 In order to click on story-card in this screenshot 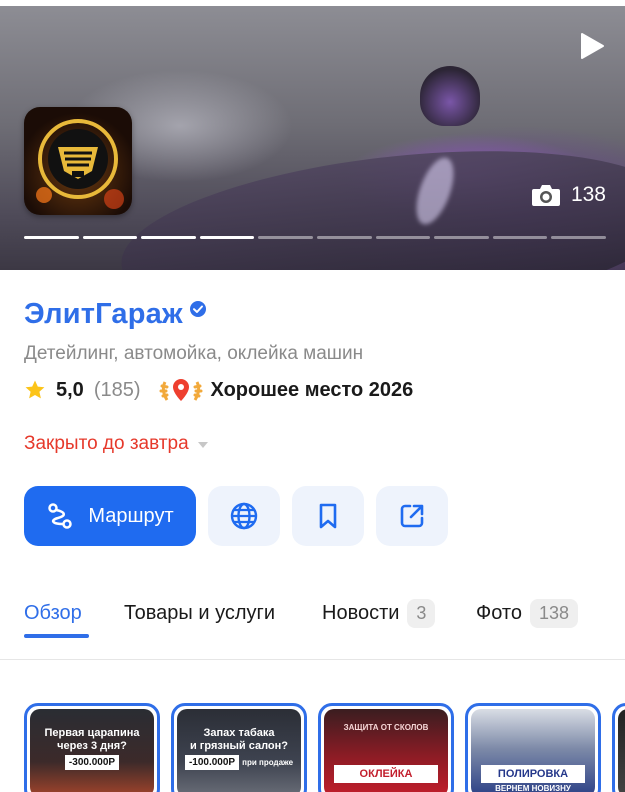, I will do `click(618, 747)`.